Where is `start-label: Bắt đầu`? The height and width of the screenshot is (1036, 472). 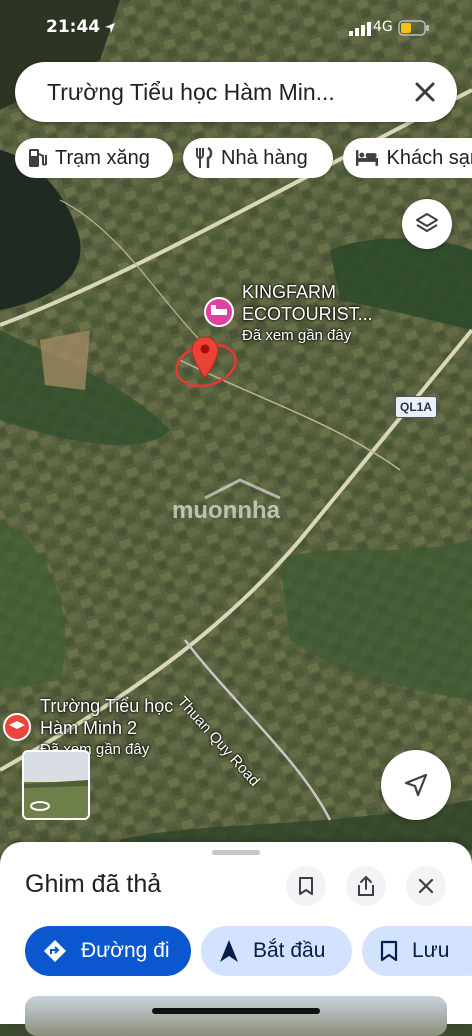 start-label: Bắt đầu is located at coordinates (289, 950).